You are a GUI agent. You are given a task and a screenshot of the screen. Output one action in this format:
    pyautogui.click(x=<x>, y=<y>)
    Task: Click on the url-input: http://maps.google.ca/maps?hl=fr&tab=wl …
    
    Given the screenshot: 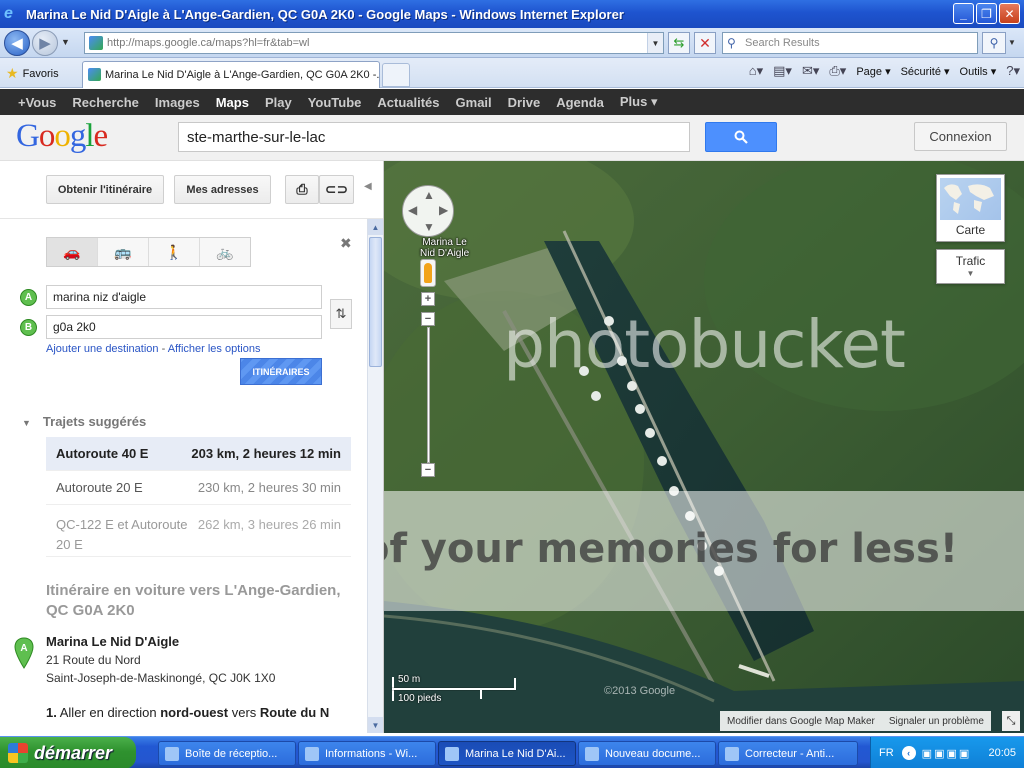 What is the action you would take?
    pyautogui.click(x=374, y=43)
    